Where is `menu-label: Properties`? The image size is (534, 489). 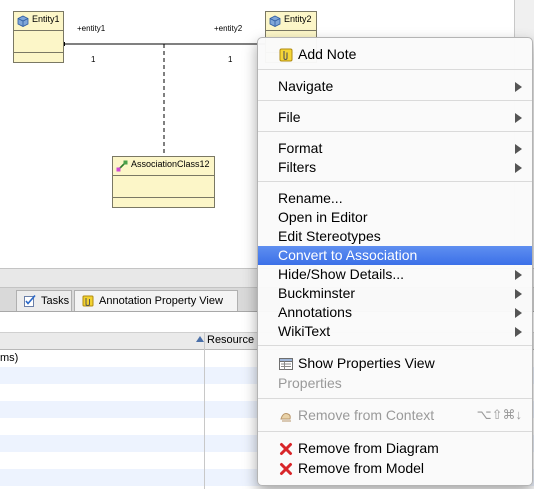
menu-label: Properties is located at coordinates (310, 383).